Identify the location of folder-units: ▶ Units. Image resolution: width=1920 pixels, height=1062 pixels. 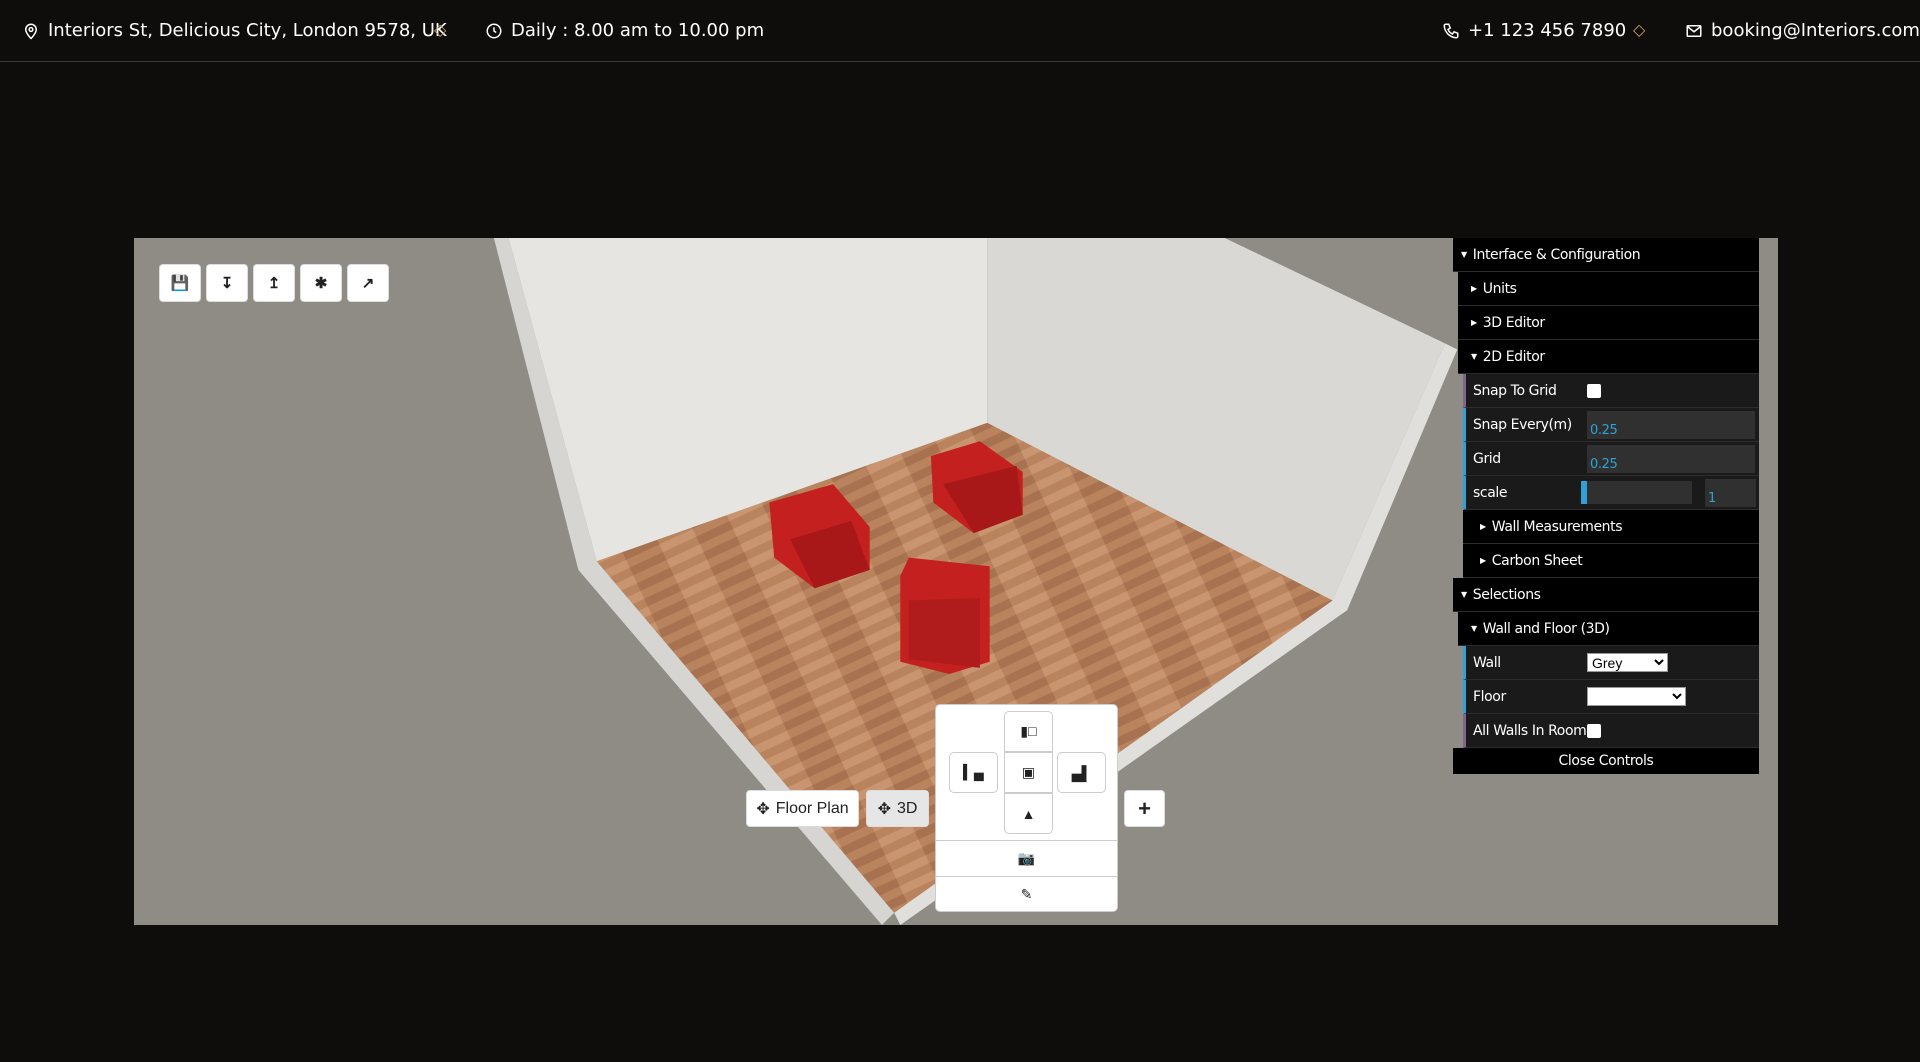
(1608, 289).